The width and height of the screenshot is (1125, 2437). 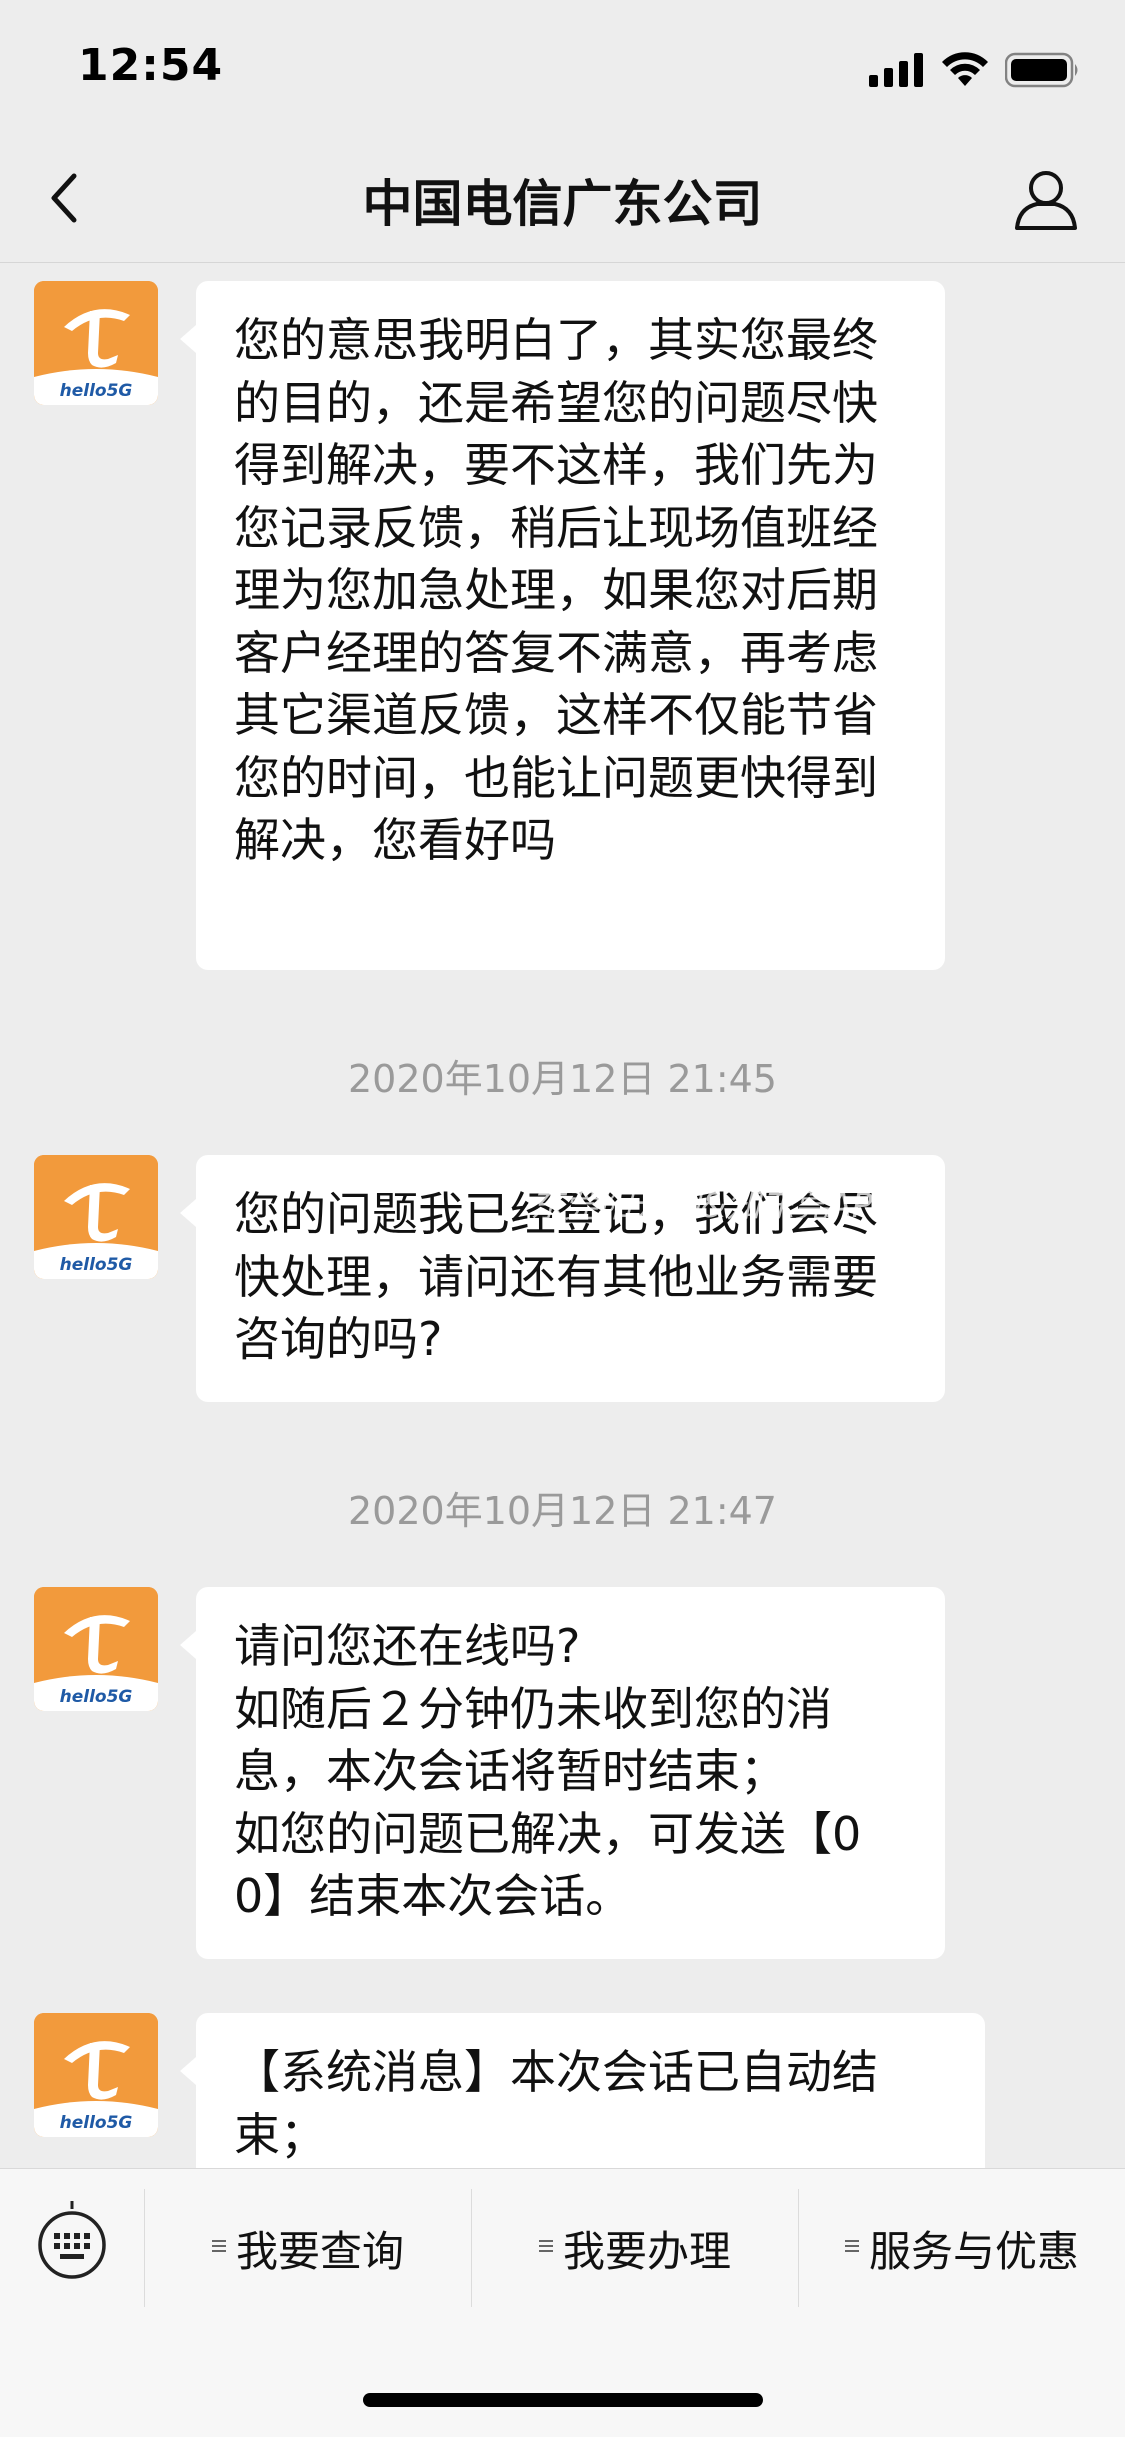 I want to click on menu-item-label: 我要办理, so click(x=646, y=2251).